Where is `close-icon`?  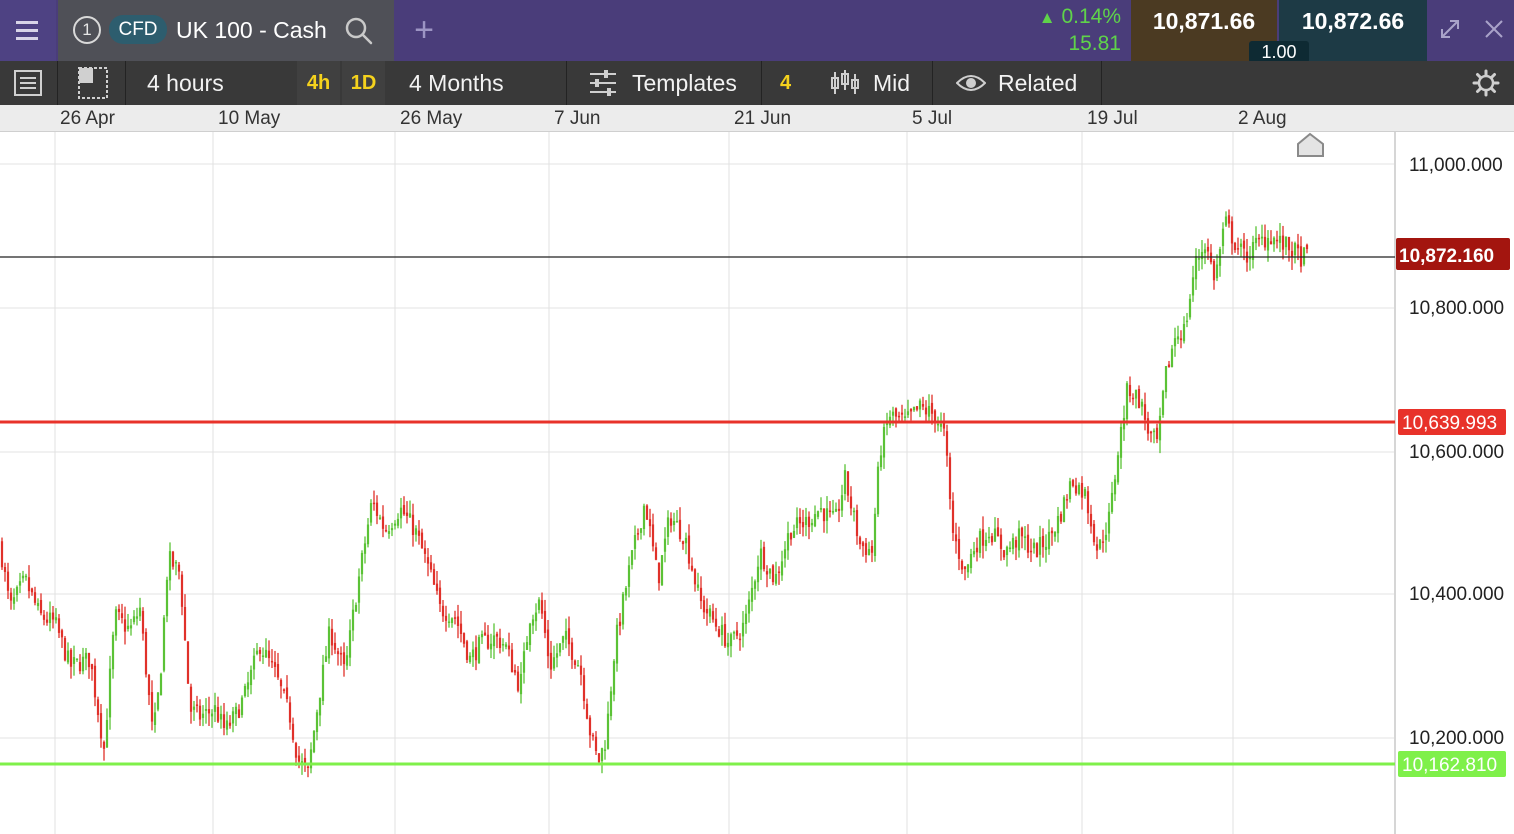 close-icon is located at coordinates (1494, 29).